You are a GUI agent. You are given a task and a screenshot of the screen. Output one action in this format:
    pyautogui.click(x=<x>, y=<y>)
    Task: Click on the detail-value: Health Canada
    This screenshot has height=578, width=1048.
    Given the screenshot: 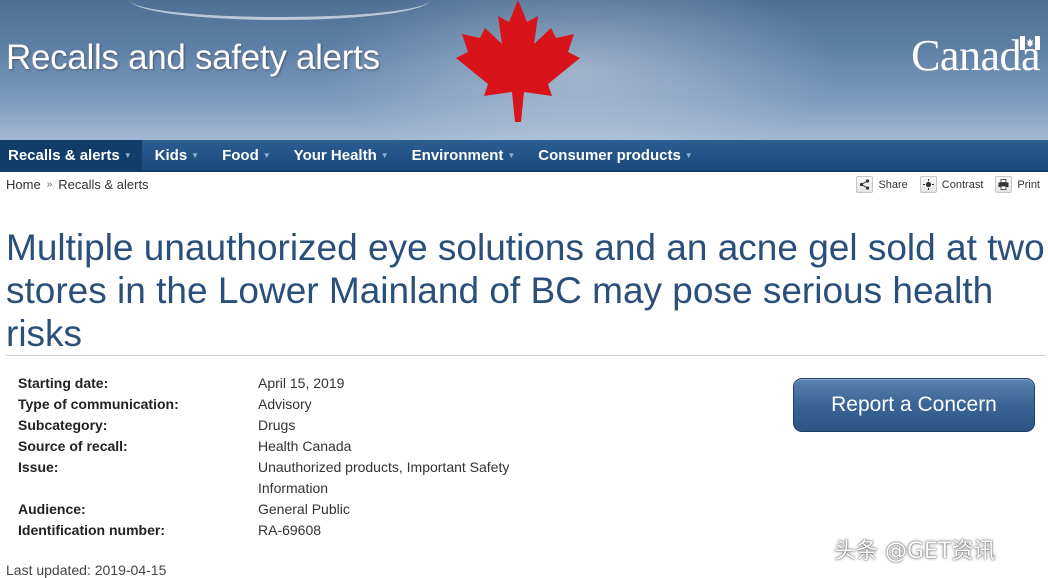 What is the action you would take?
    pyautogui.click(x=305, y=446)
    